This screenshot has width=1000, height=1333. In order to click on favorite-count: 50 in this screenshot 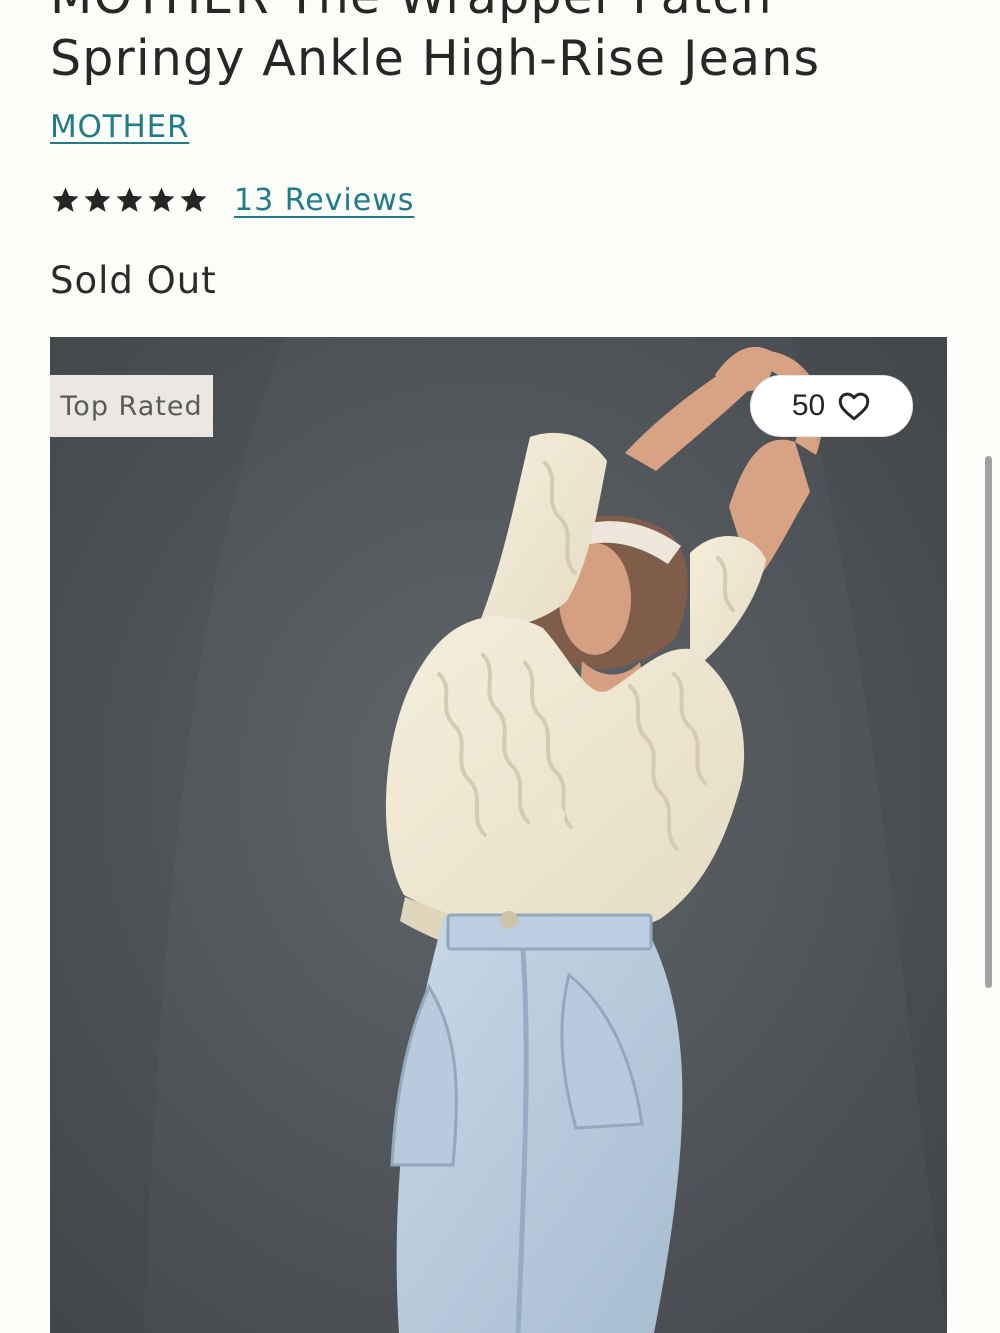, I will do `click(808, 405)`.